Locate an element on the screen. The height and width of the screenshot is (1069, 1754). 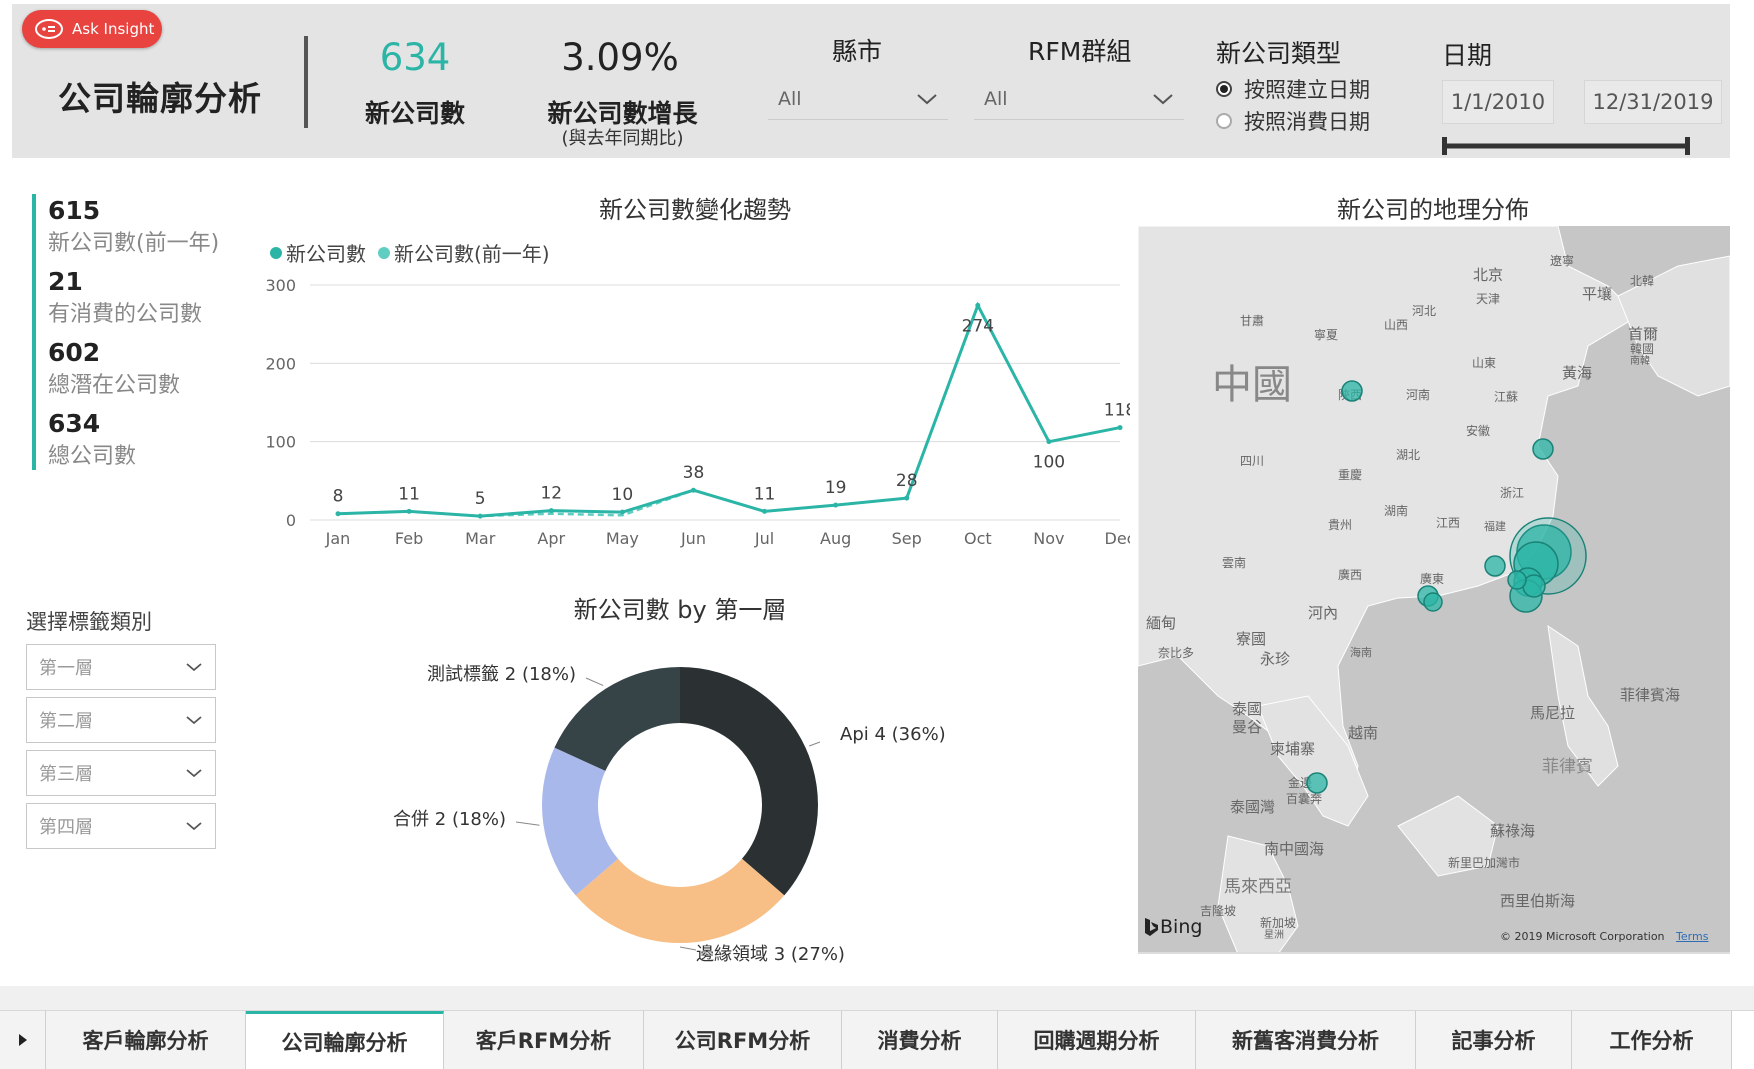
tab-company-profile: 公司輪廓分析 is located at coordinates (345, 1040).